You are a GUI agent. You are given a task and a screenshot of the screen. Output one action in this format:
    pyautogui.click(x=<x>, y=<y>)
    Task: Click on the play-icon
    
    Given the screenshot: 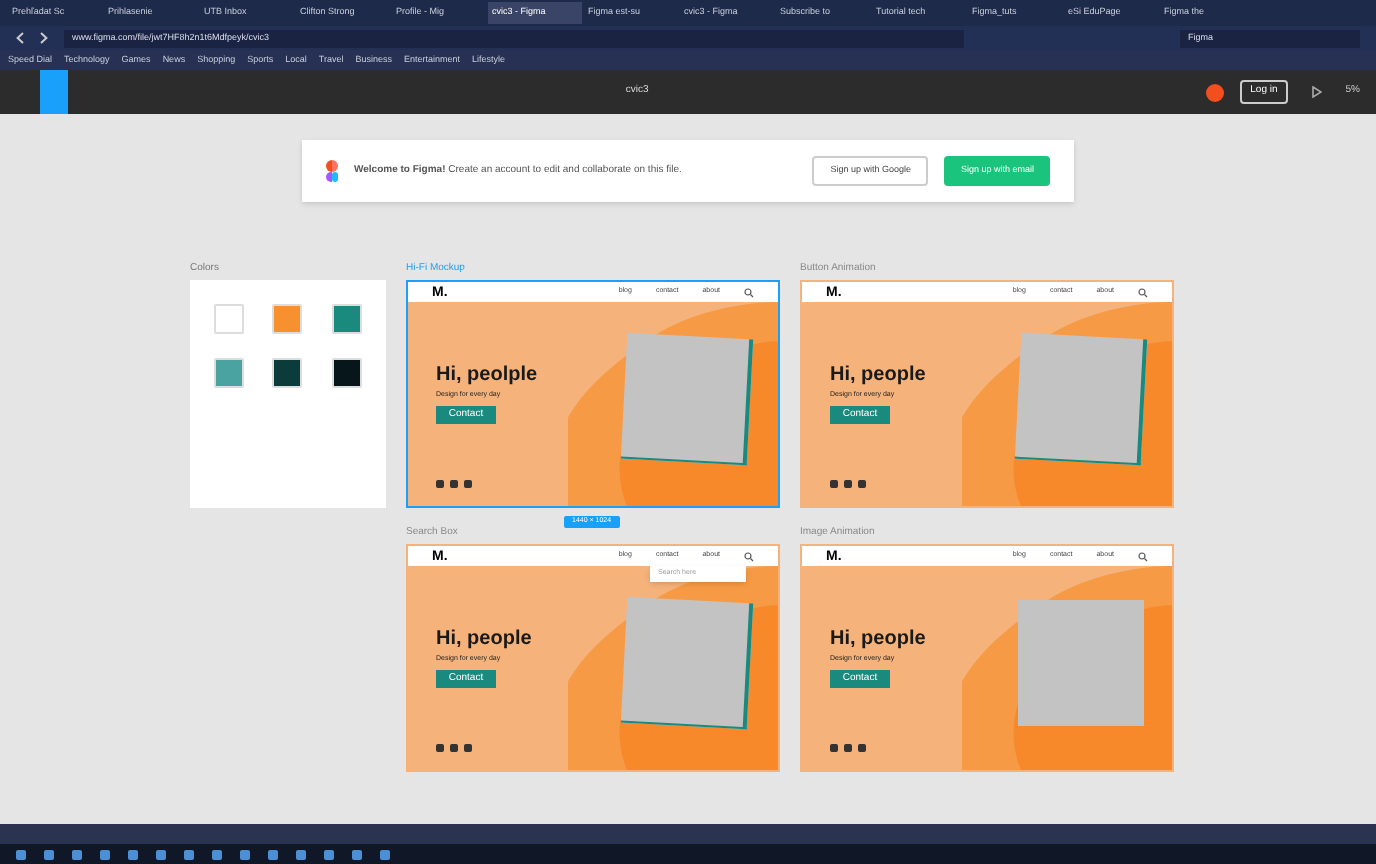 What is the action you would take?
    pyautogui.click(x=1316, y=92)
    